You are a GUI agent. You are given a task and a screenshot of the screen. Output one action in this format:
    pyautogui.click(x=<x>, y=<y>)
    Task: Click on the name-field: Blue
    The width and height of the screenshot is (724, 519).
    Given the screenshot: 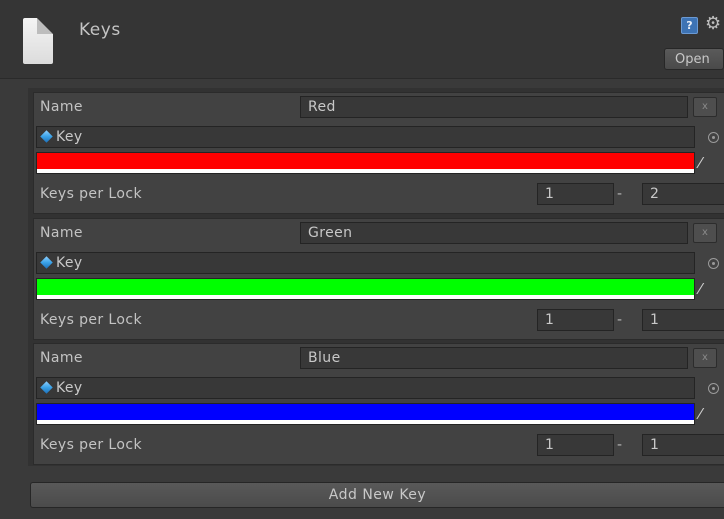 What is the action you would take?
    pyautogui.click(x=494, y=358)
    